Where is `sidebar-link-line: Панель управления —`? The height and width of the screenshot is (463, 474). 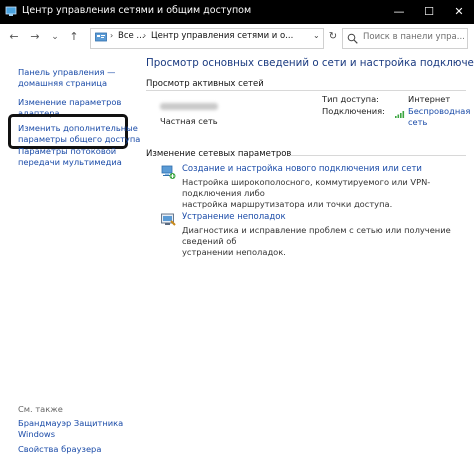
sidebar-link-line: Панель управления — is located at coordinates (67, 72).